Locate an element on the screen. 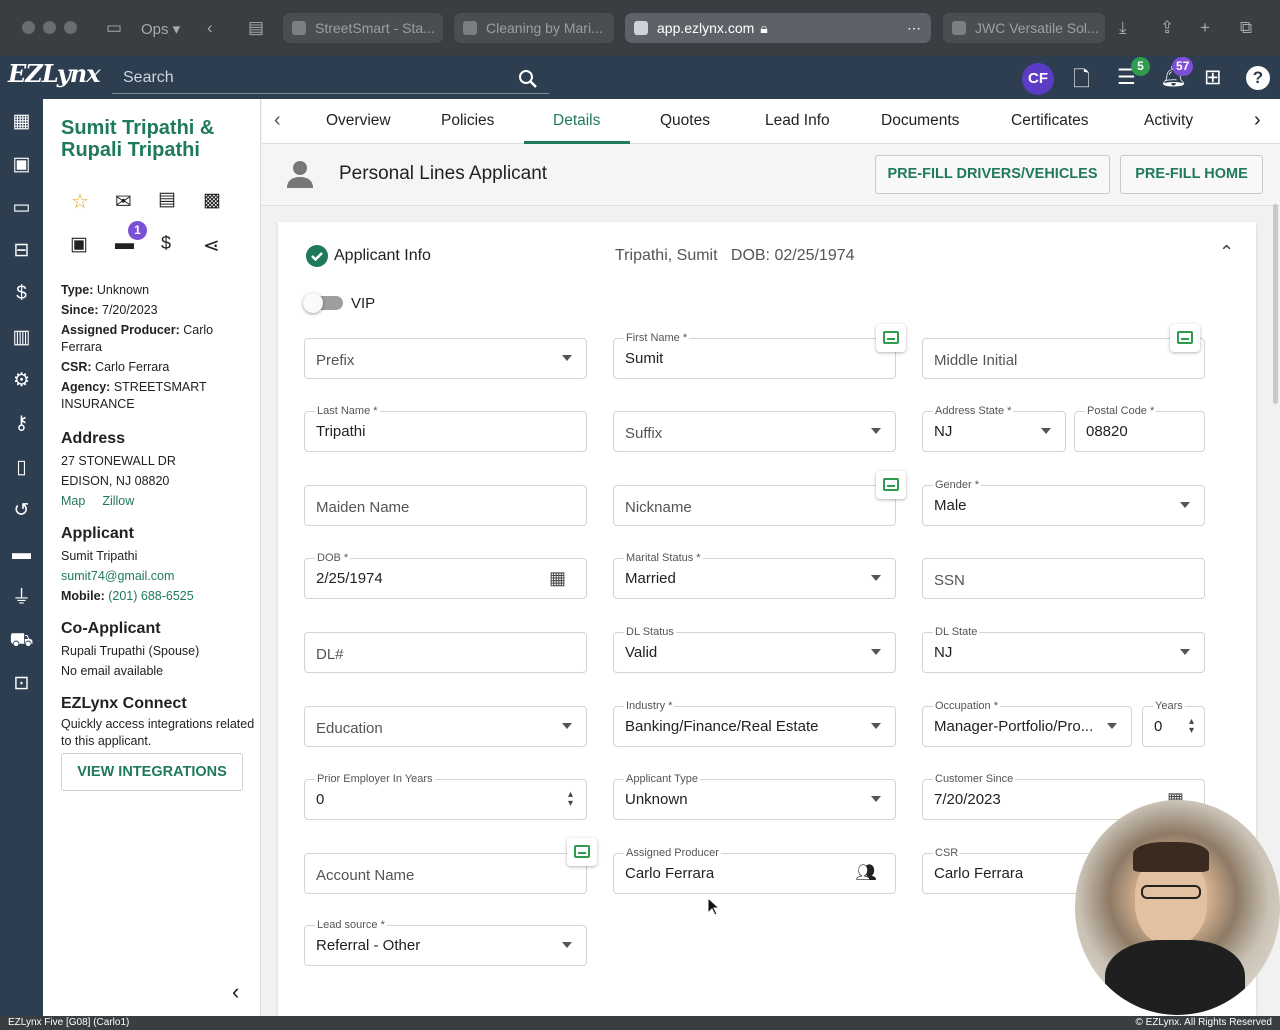  plug-icon: ⏚ is located at coordinates (21, 598).